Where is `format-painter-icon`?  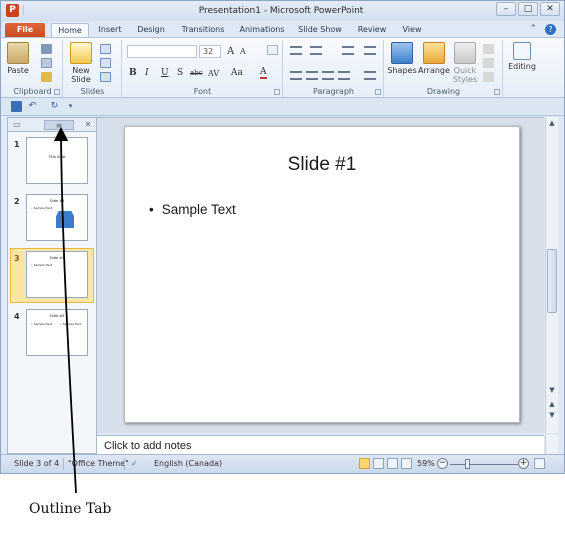 format-painter-icon is located at coordinates (46, 77).